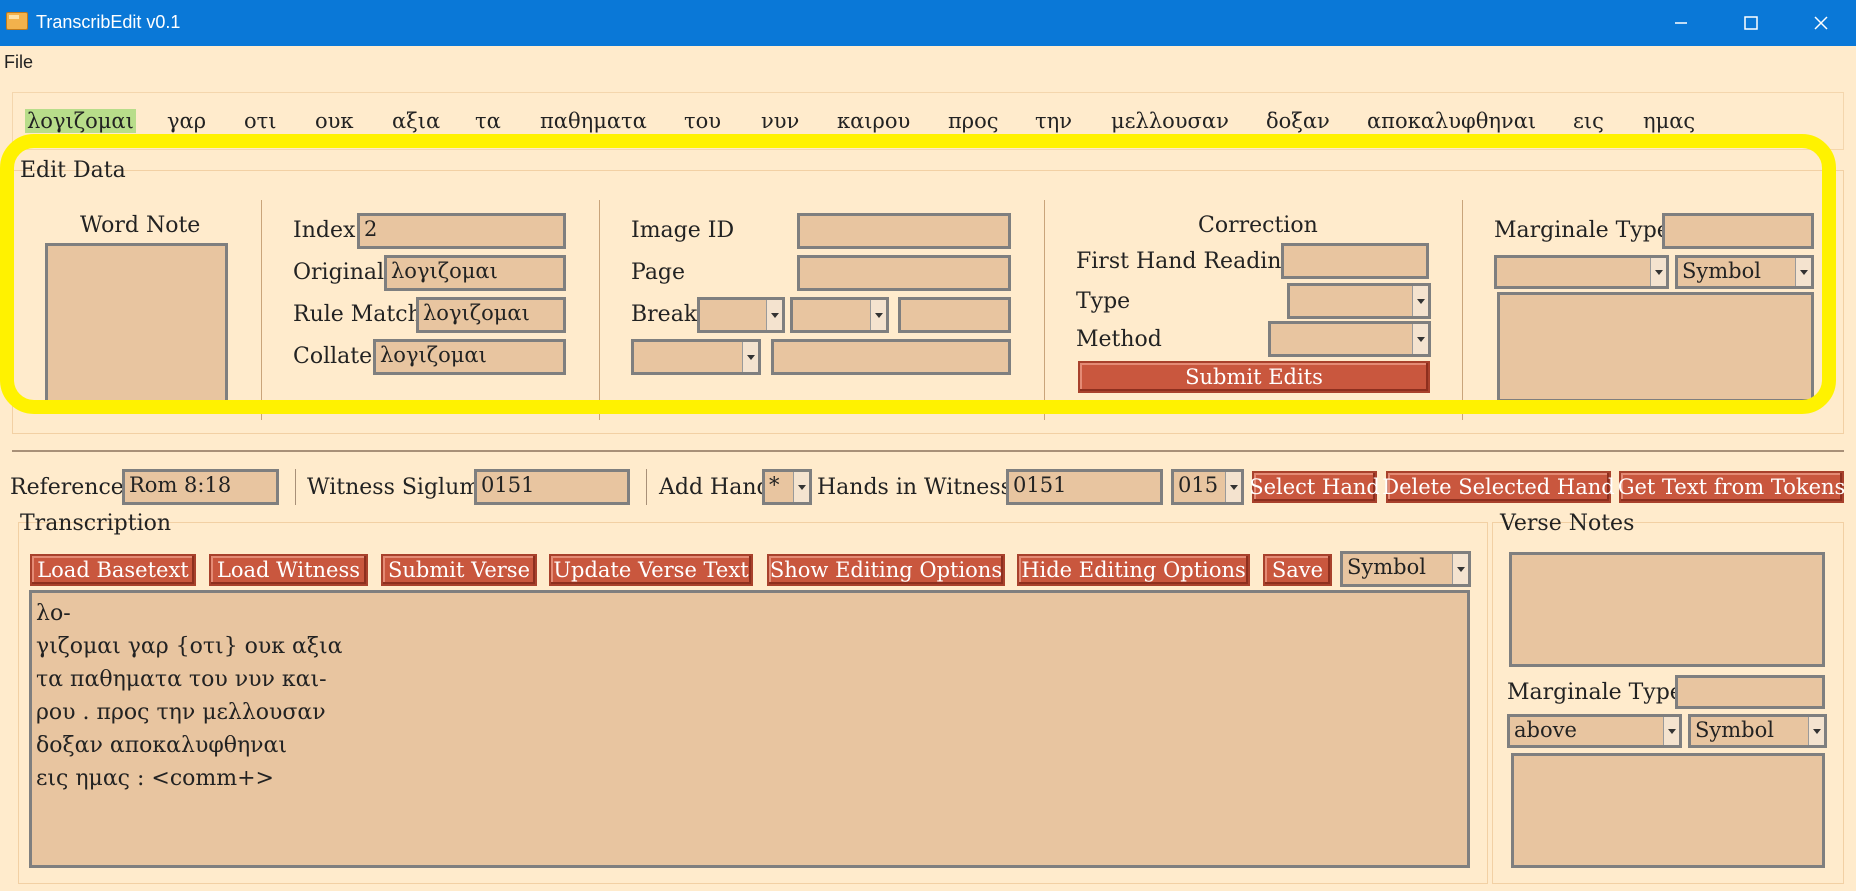  I want to click on transcription-legend: Transcription, so click(96, 523).